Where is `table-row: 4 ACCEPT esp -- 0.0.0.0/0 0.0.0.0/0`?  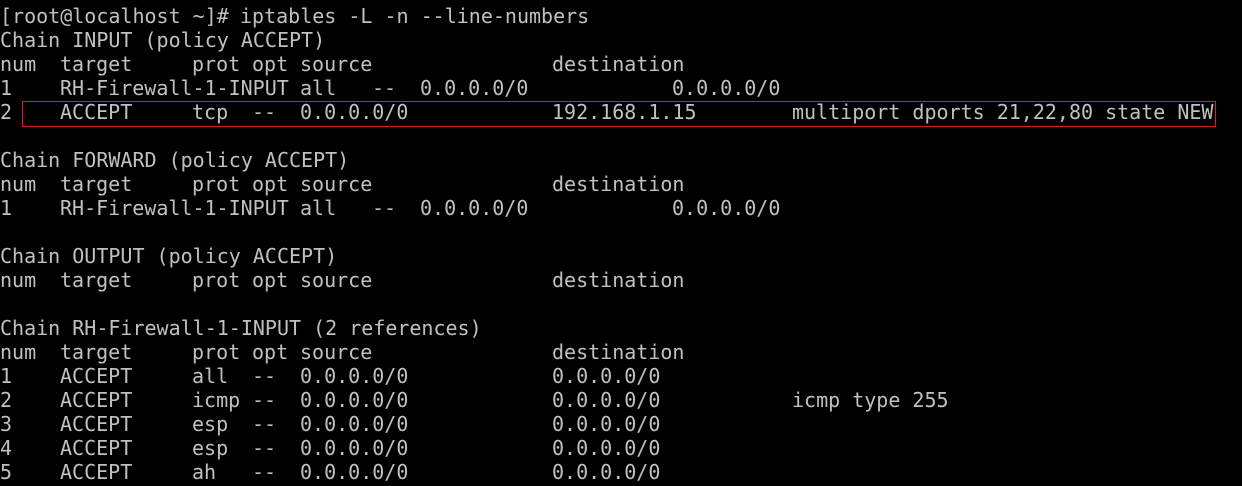
table-row: 4 ACCEPT esp -- 0.0.0.0/0 0.0.0.0/0 is located at coordinates (621, 448).